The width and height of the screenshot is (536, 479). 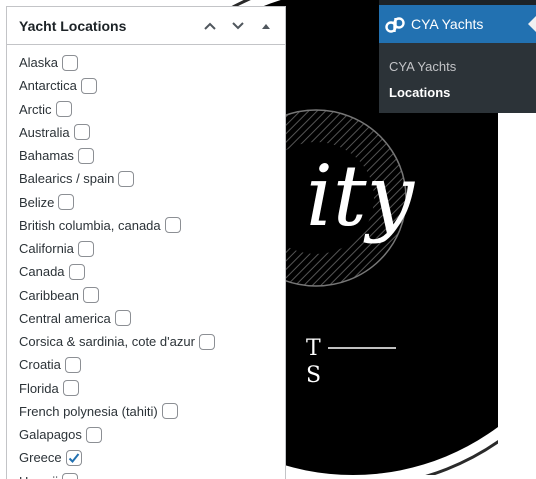 I want to click on chevron-down-icon, so click(x=238, y=26).